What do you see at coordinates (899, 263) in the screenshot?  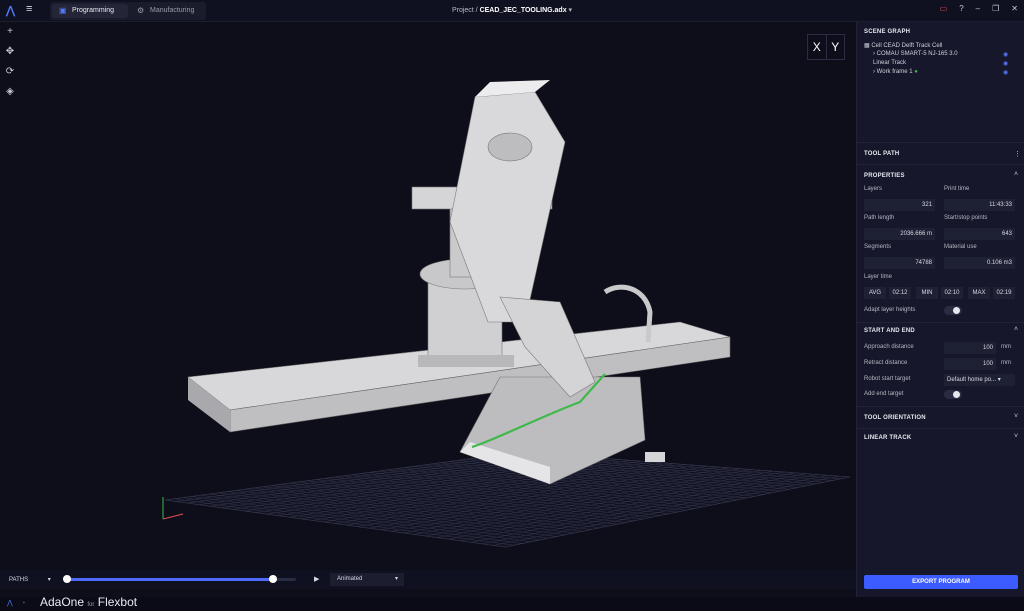 I see `segments-value: 74788` at bounding box center [899, 263].